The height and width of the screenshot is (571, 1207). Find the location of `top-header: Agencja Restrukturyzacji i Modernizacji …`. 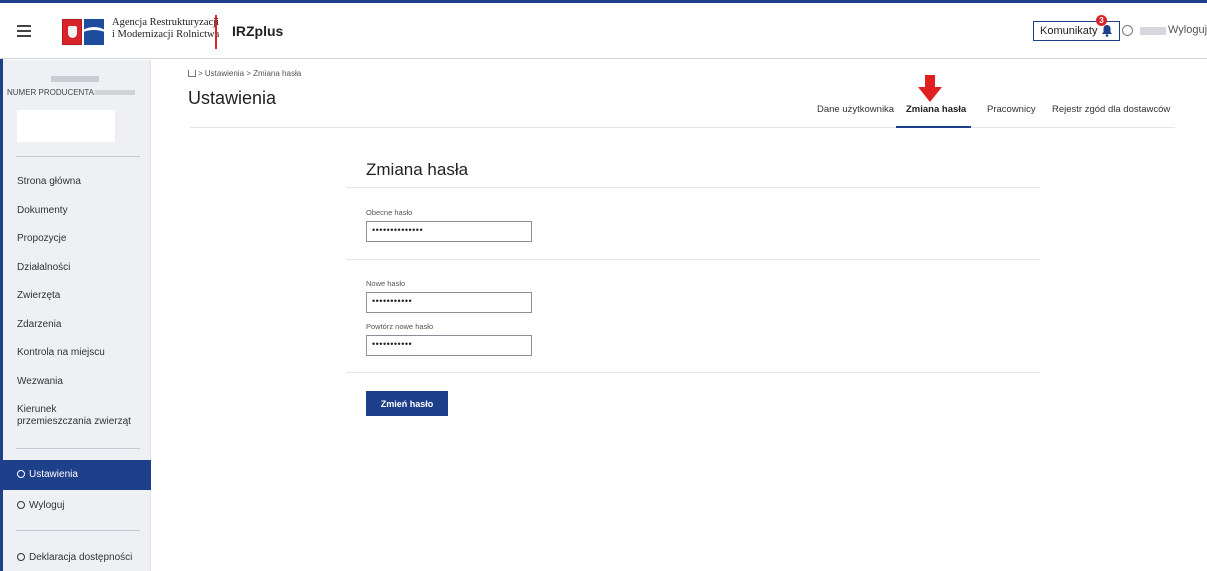

top-header: Agencja Restrukturyzacji i Modernizacji … is located at coordinates (603, 31).